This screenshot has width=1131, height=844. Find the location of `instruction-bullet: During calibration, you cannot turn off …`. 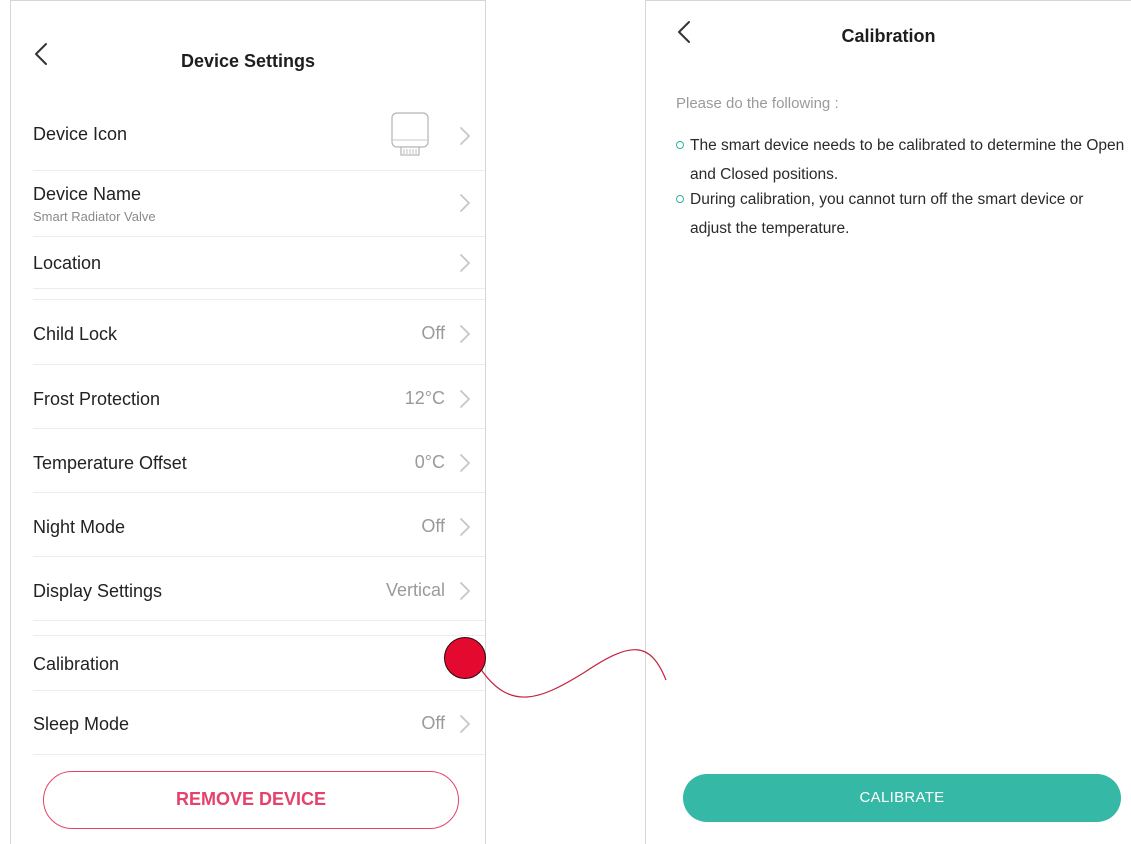

instruction-bullet: During calibration, you cannot turn off … is located at coordinates (901, 214).